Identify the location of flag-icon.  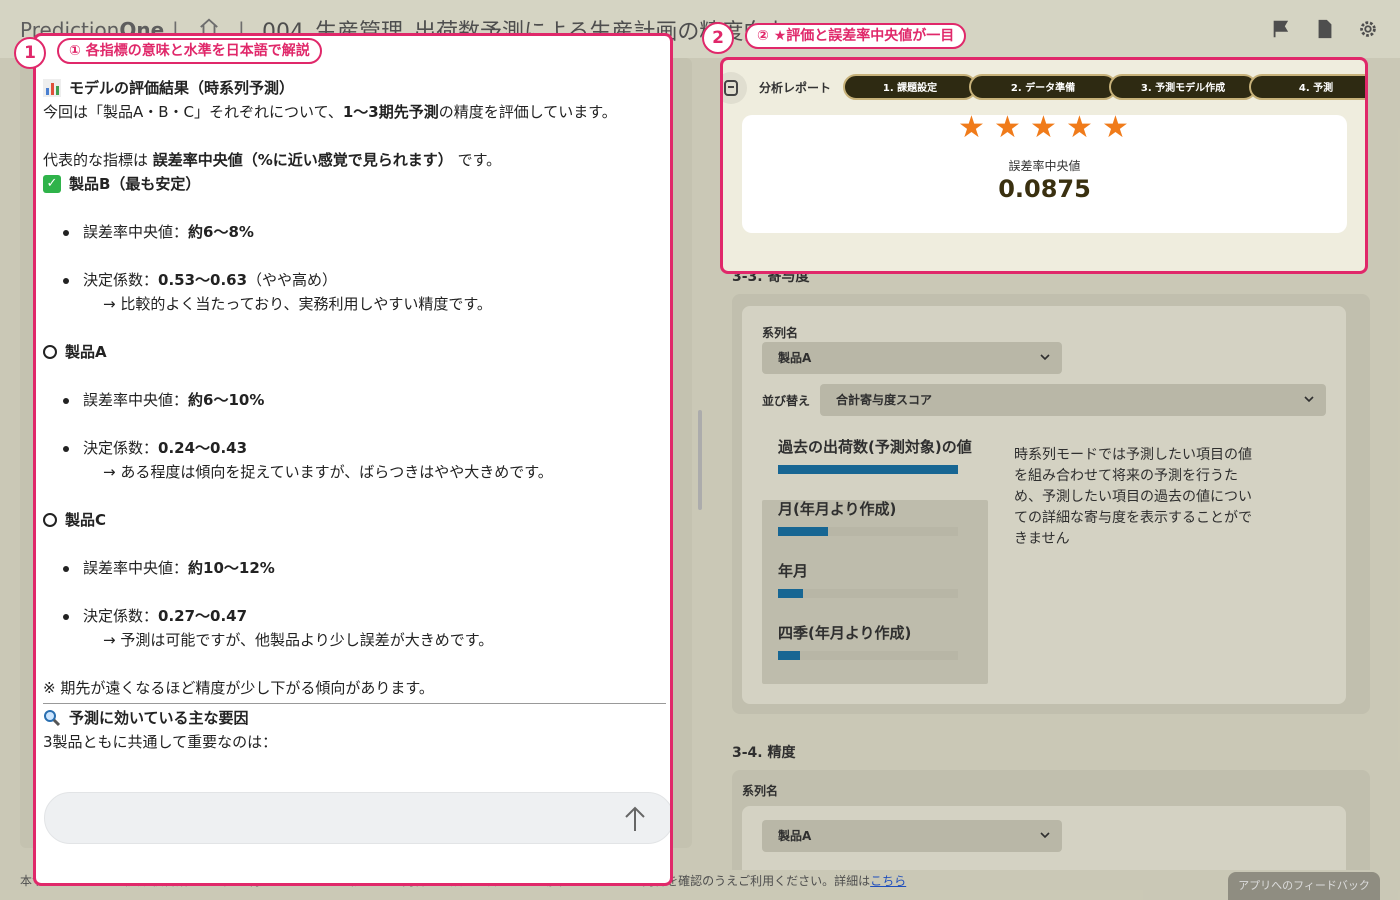
(1281, 29).